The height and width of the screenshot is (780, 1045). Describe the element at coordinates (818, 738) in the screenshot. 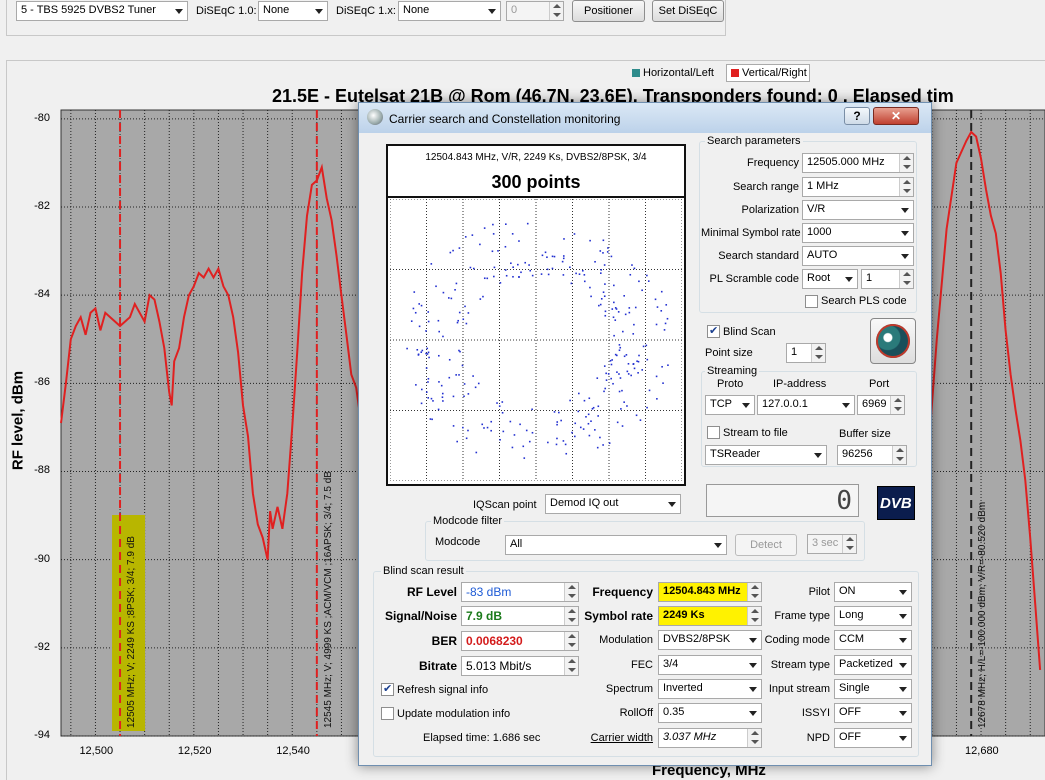

I see `npd-label: NPD` at that location.